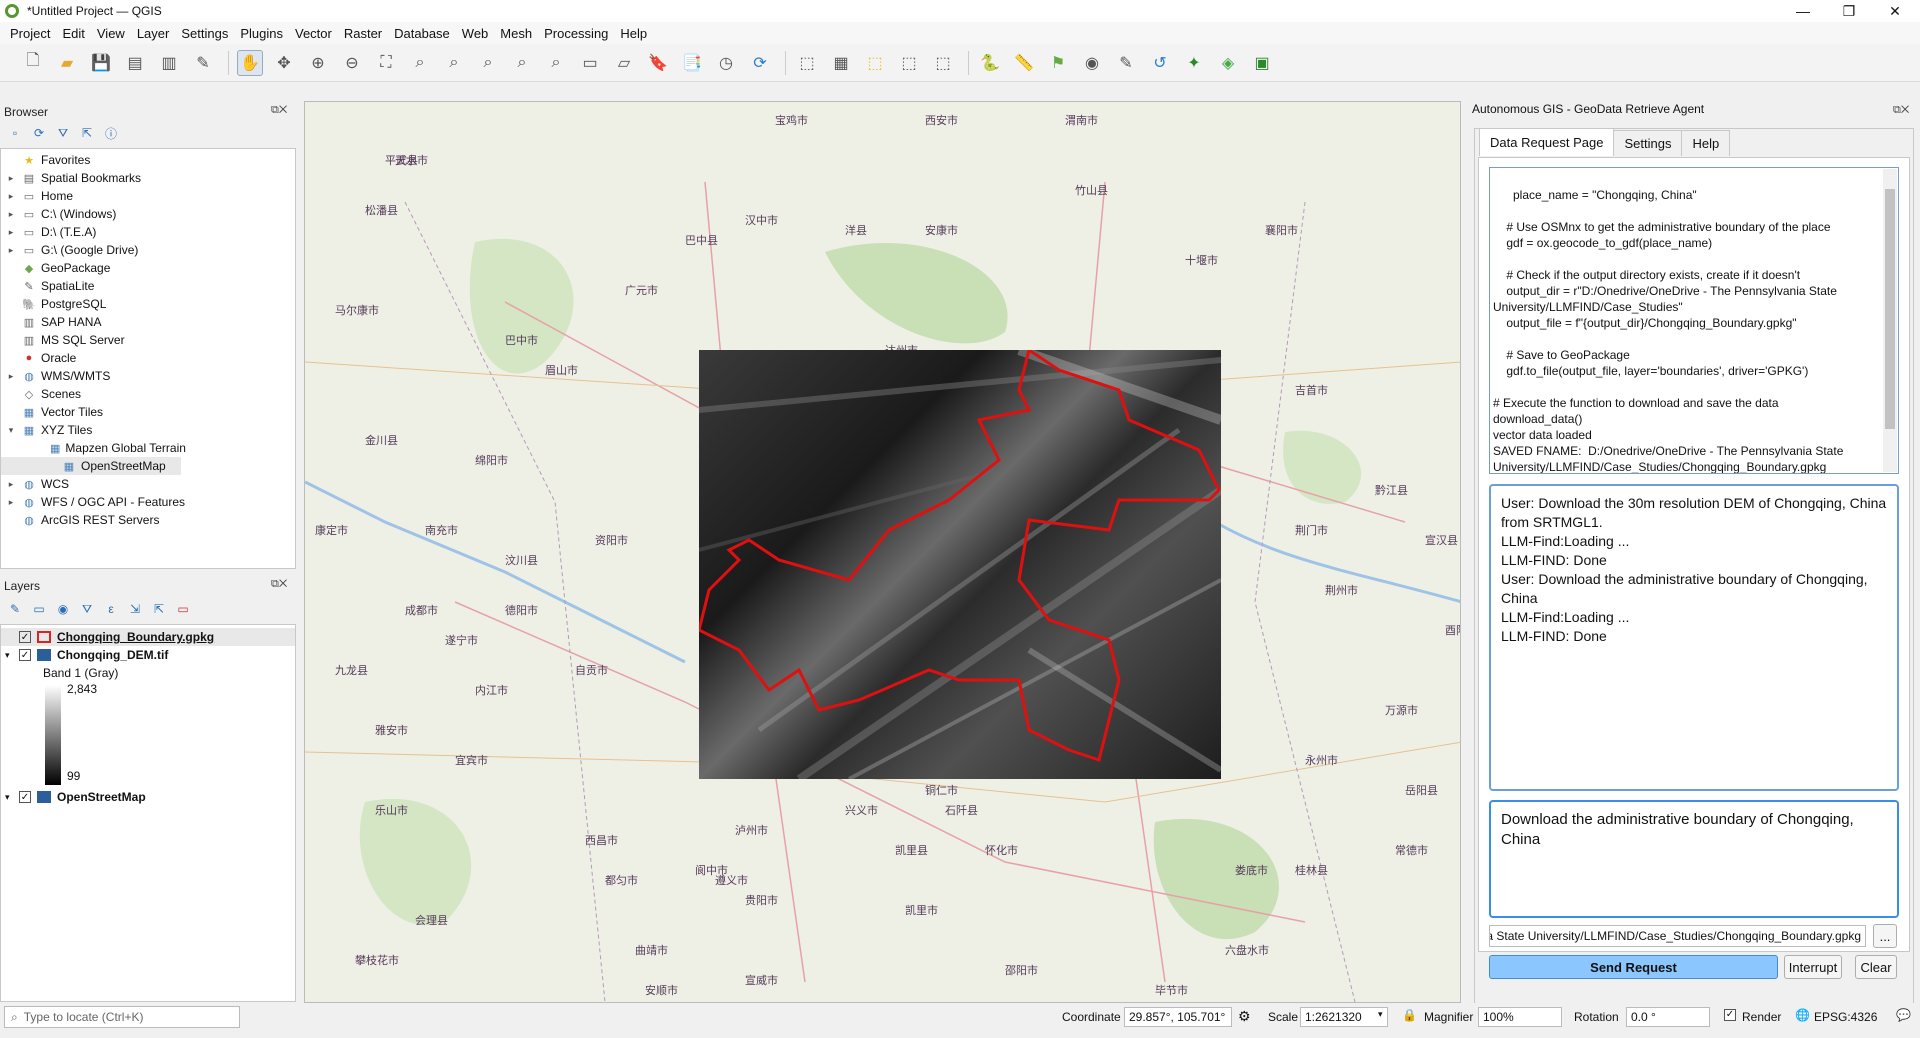 The image size is (1920, 1038). What do you see at coordinates (169, 63) in the screenshot?
I see `layout-manager-icon: ▥` at bounding box center [169, 63].